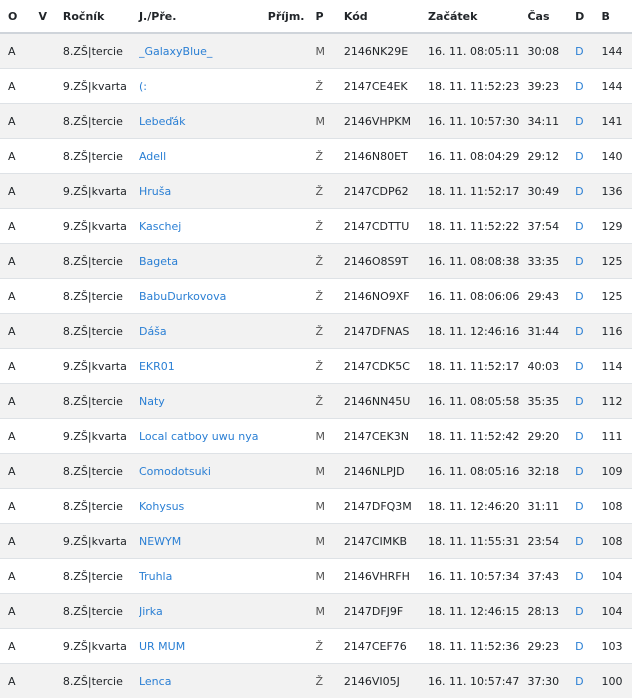 This screenshot has width=637, height=698. I want to click on cell-zacatek: 16. 11. 08:05:58, so click(478, 401).